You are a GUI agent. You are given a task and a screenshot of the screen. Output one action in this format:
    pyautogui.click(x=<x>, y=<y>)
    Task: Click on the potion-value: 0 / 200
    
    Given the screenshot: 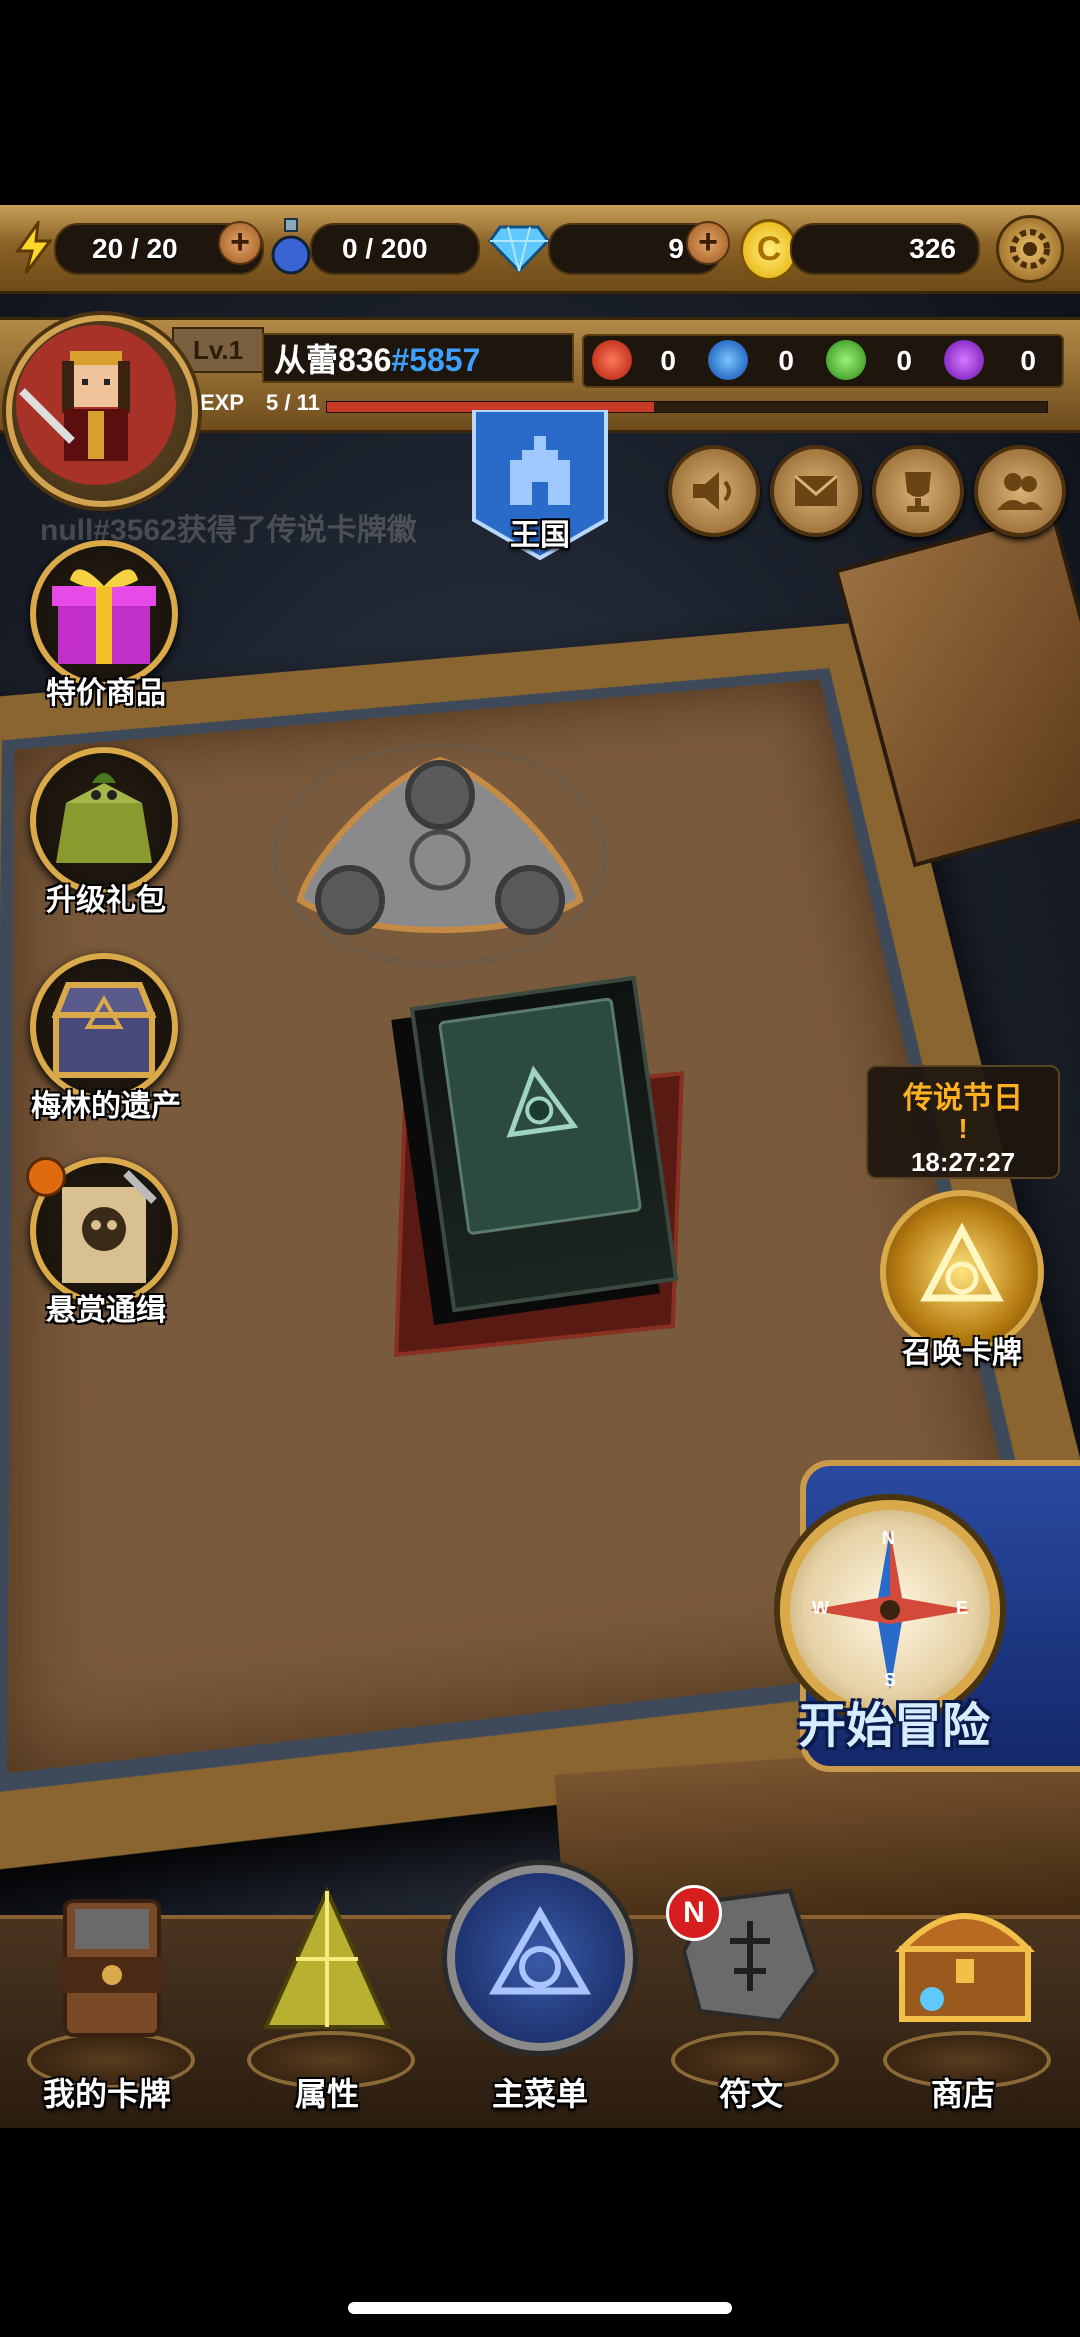 What is the action you would take?
    pyautogui.click(x=385, y=248)
    